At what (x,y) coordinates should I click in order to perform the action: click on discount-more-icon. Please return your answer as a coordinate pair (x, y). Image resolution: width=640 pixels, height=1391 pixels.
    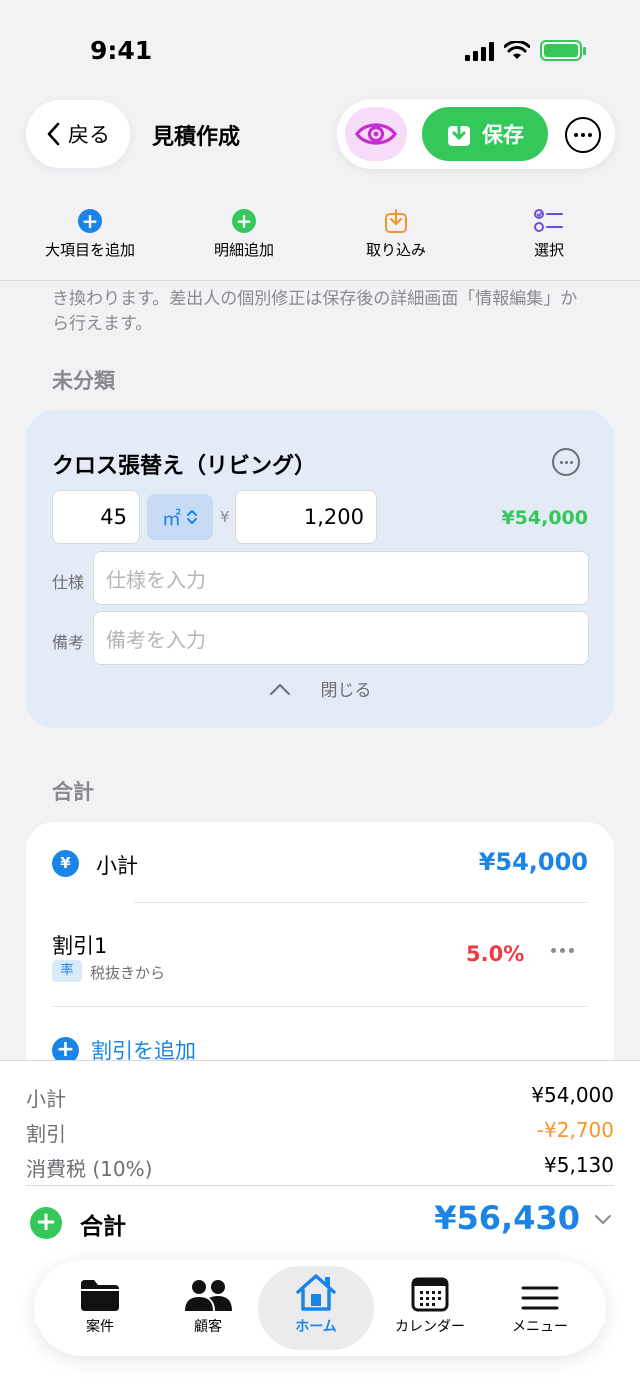
    Looking at the image, I should click on (562, 950).